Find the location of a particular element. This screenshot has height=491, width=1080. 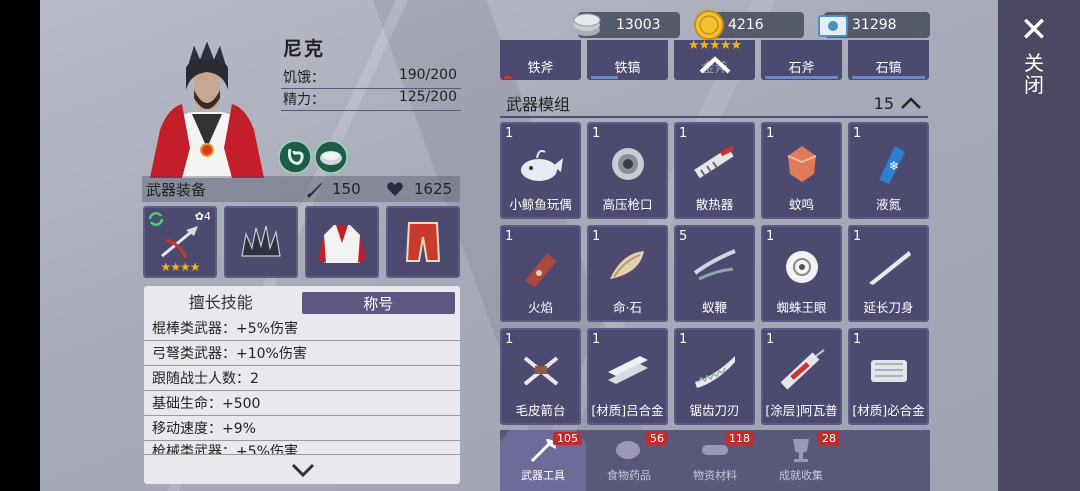

attack-value: 150 is located at coordinates (346, 189).